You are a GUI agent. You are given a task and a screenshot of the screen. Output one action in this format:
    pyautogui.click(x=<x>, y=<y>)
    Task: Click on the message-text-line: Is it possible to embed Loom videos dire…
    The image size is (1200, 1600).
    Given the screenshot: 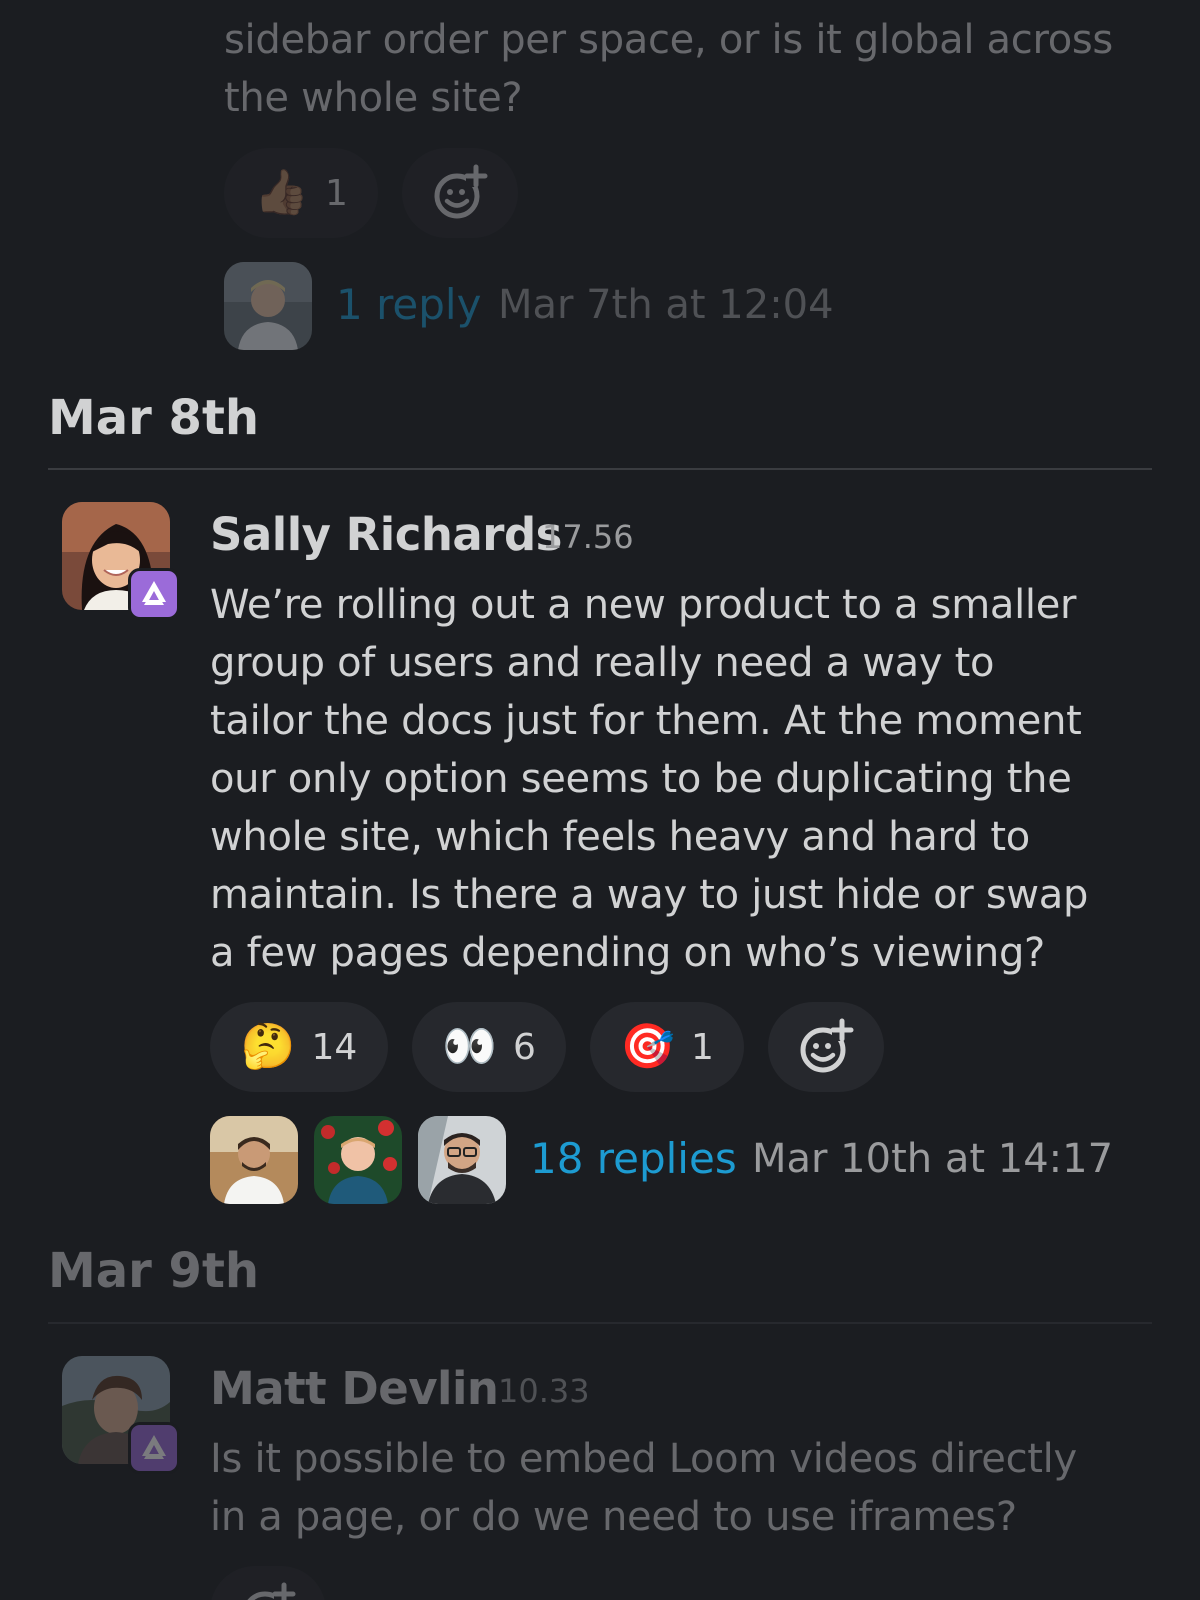 What is the action you would take?
    pyautogui.click(x=643, y=1459)
    